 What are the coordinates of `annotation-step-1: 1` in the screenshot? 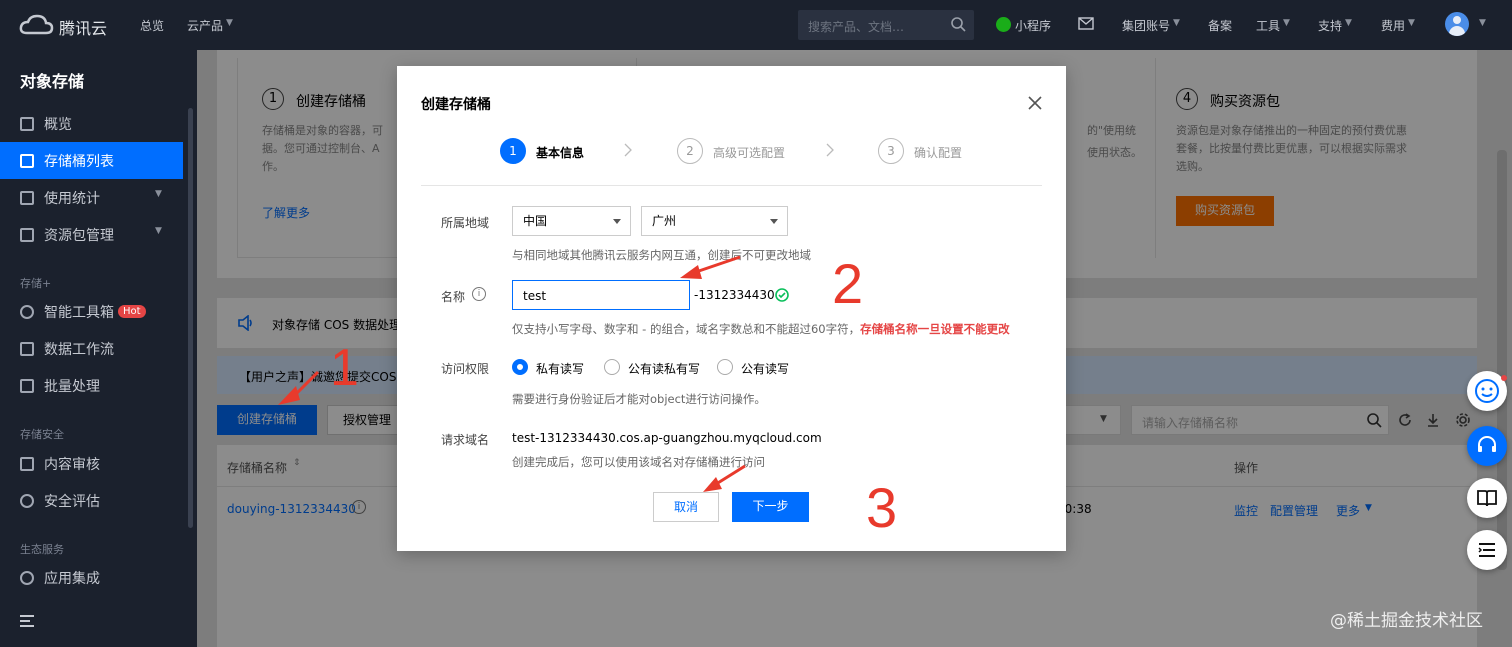 It's located at (344, 368).